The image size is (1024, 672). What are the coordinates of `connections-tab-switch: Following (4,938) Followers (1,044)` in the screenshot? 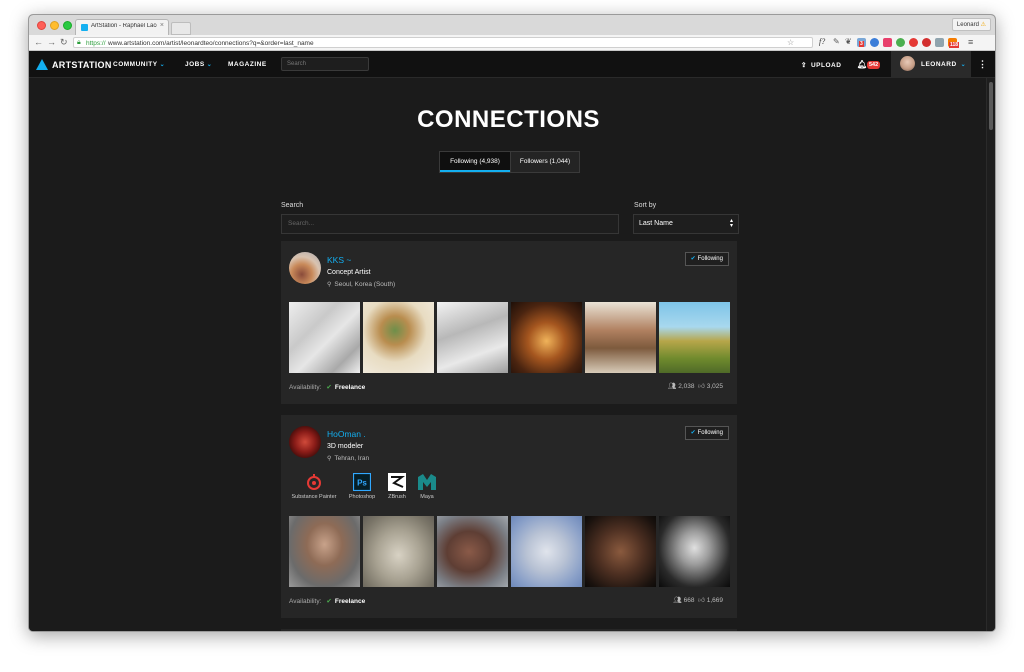 It's located at (509, 162).